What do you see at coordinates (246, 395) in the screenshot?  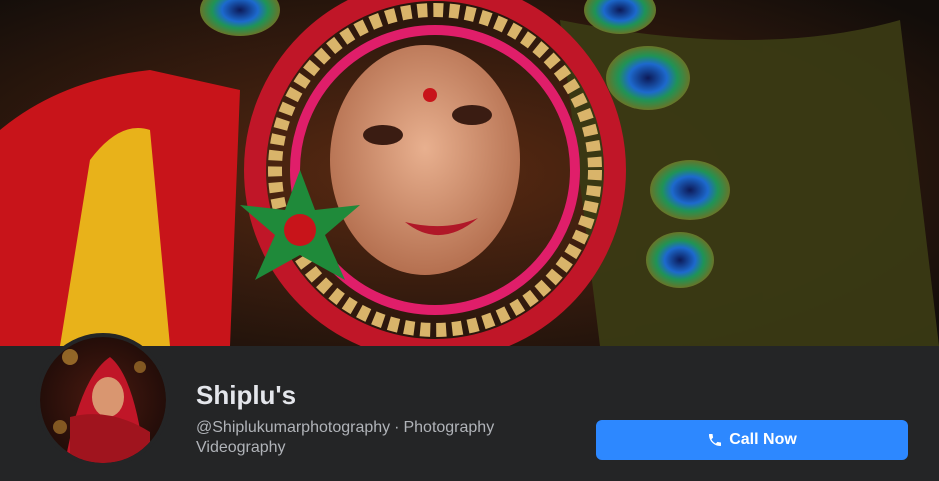 I see `page-title: Shiplu's` at bounding box center [246, 395].